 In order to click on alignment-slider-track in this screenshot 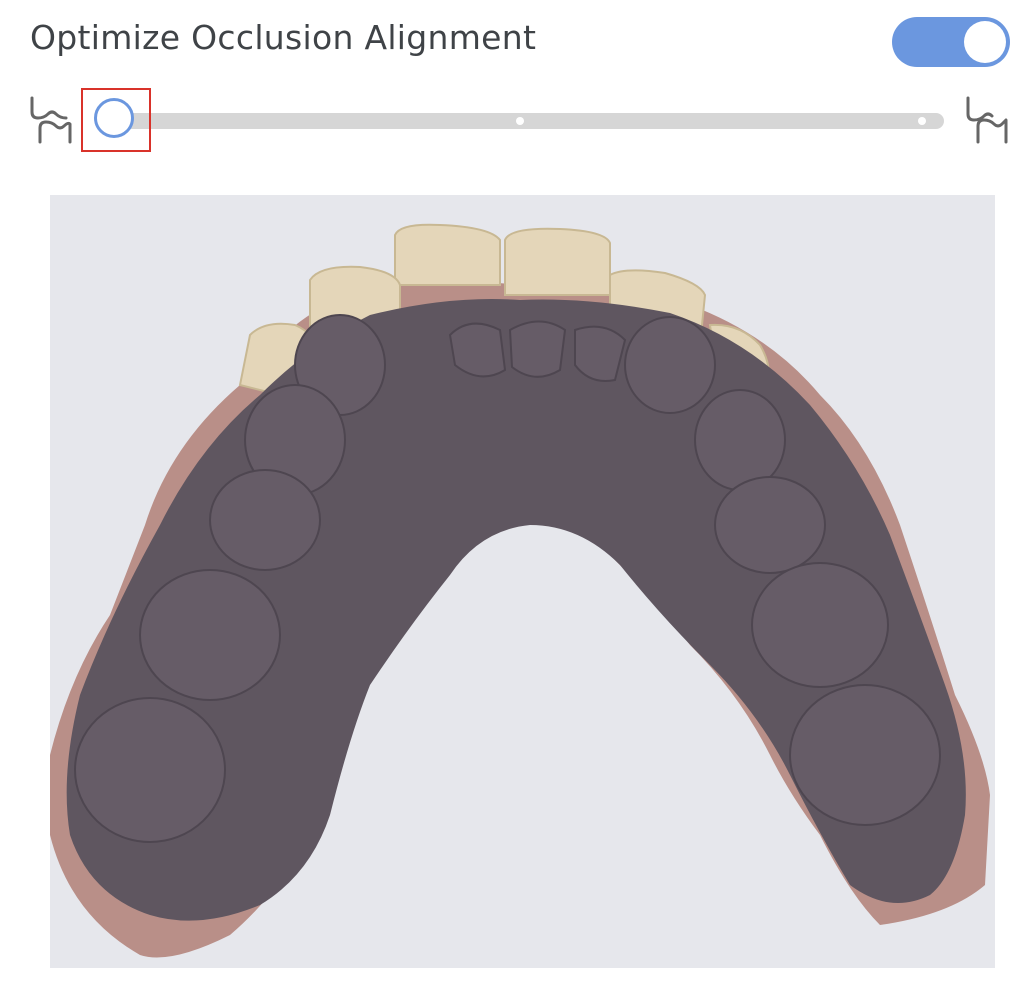, I will do `click(520, 121)`.